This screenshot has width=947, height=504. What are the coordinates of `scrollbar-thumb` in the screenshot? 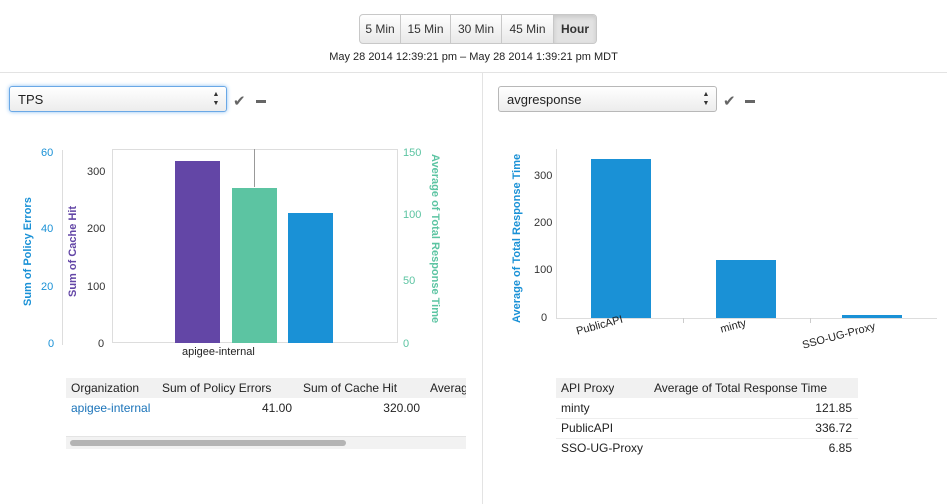 It's located at (208, 443).